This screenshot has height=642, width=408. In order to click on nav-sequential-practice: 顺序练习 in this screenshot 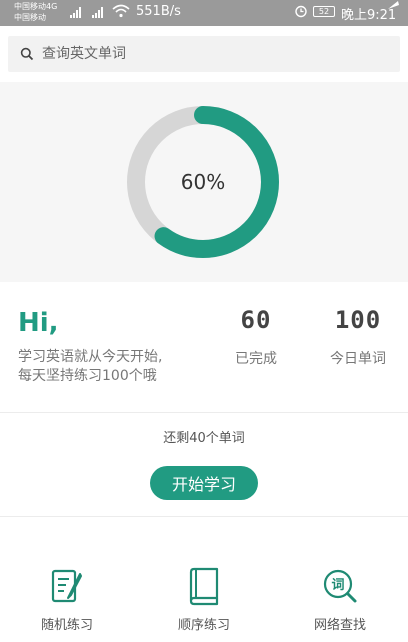, I will do `click(204, 599)`.